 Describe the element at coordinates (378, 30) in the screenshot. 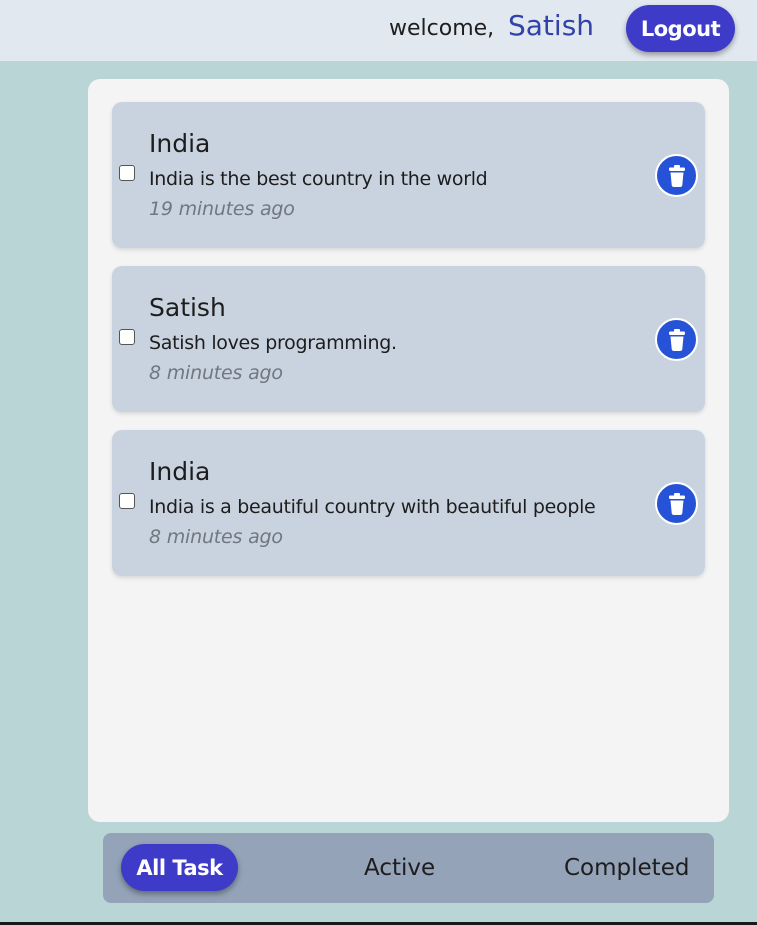

I see `app-header: welcome, Satish Logout` at that location.